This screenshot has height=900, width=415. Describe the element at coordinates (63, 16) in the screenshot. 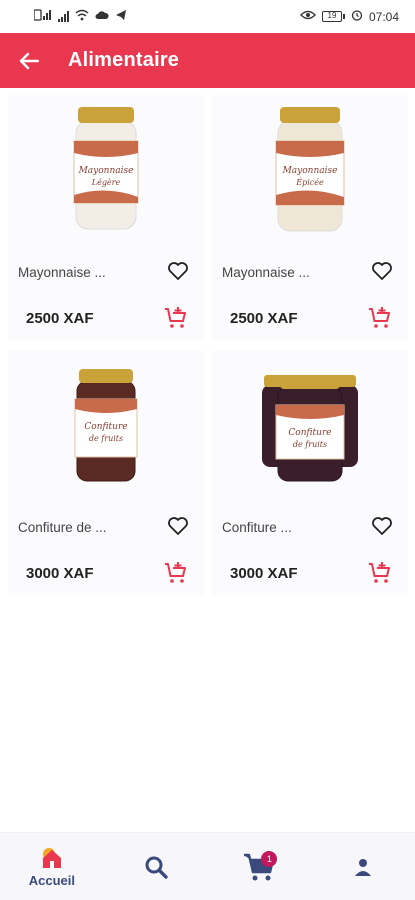

I see `signal-icon` at that location.